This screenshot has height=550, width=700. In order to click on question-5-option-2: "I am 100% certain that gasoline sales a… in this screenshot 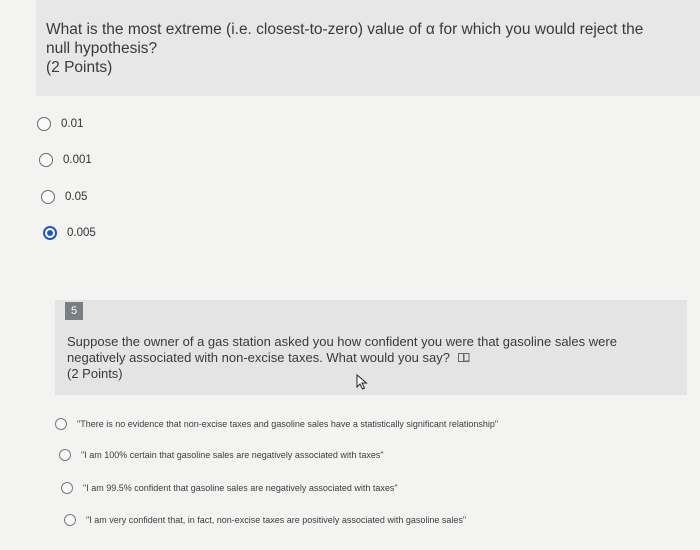, I will do `click(221, 455)`.